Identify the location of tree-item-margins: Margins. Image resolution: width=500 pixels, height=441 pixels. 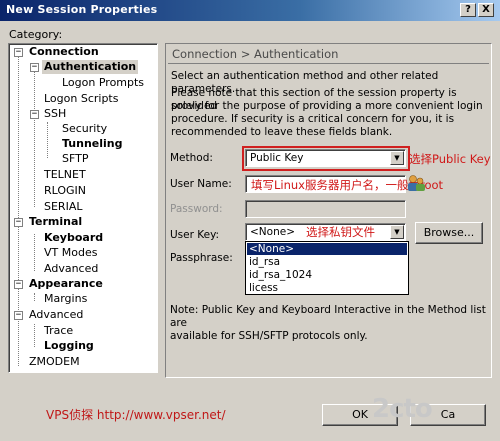
(65, 299).